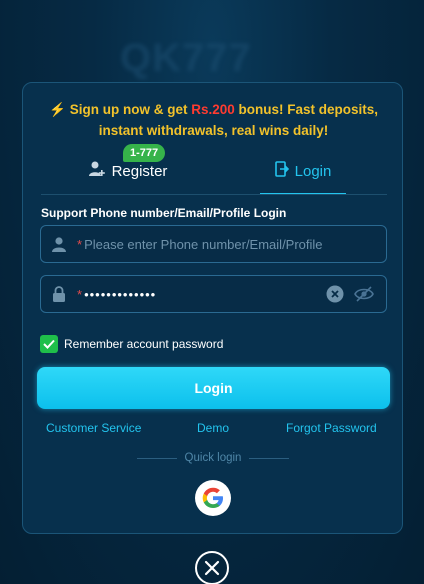 The height and width of the screenshot is (584, 424). I want to click on promo-line1-pre: Sign up now & get, so click(130, 109).